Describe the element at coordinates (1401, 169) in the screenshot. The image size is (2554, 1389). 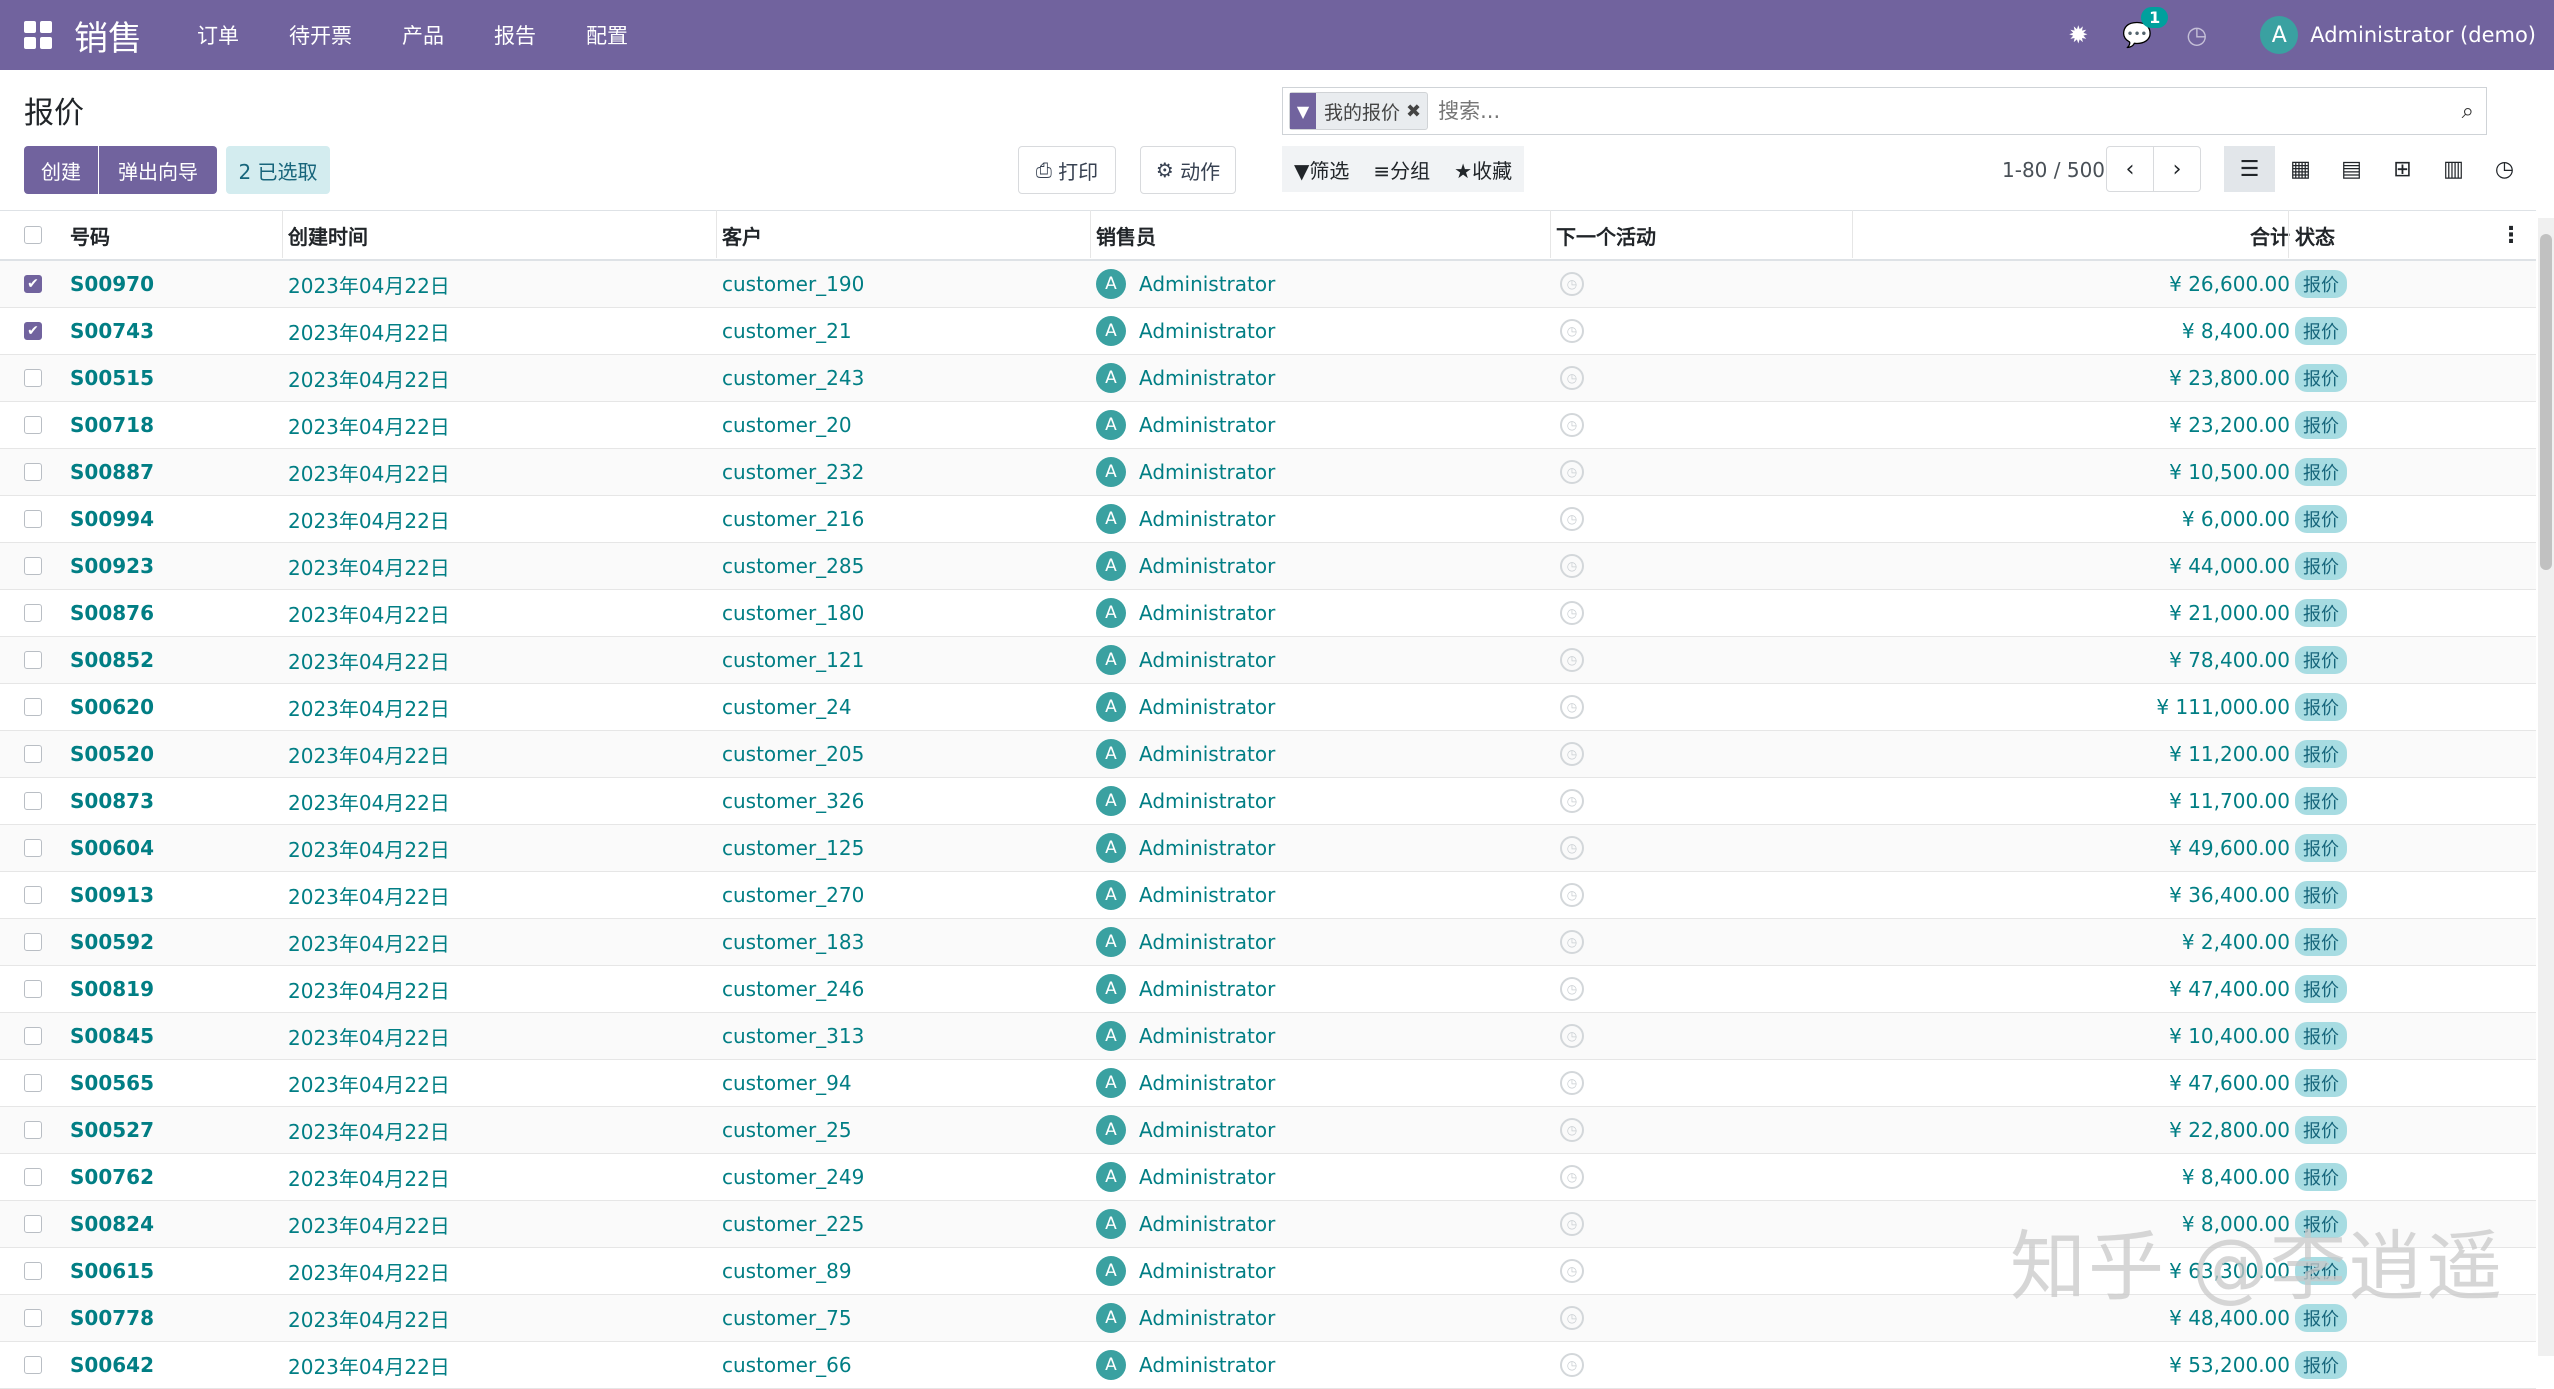
I see `group-by-button: ≡分组` at that location.